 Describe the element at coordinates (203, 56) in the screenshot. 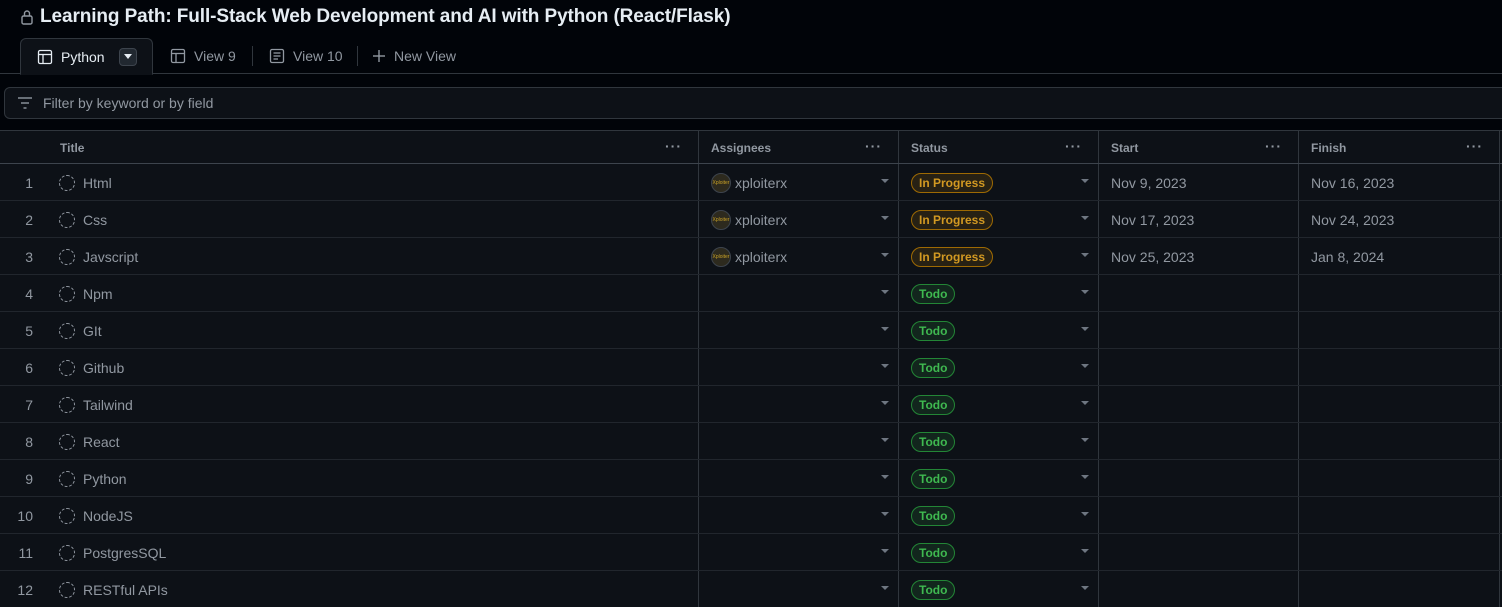

I see `tab-view-9: View 9` at that location.